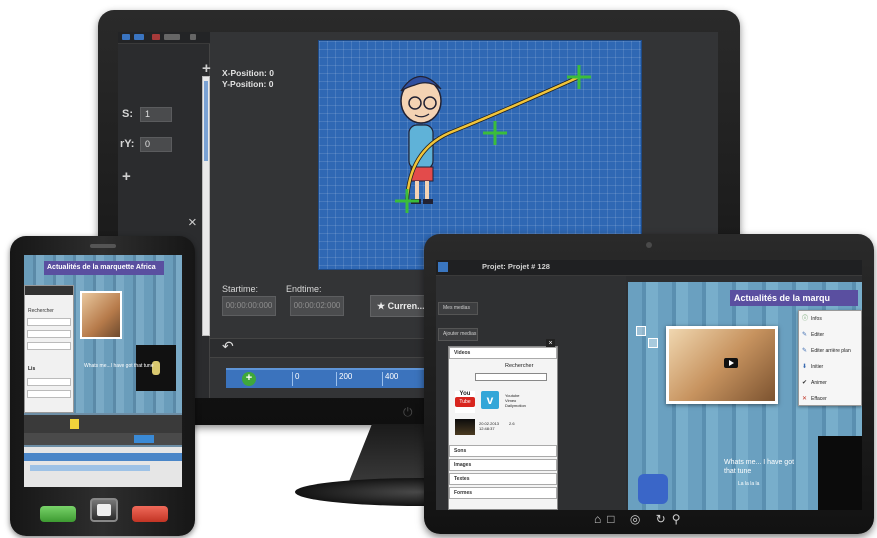  I want to click on timeline-bar, so click(103, 457).